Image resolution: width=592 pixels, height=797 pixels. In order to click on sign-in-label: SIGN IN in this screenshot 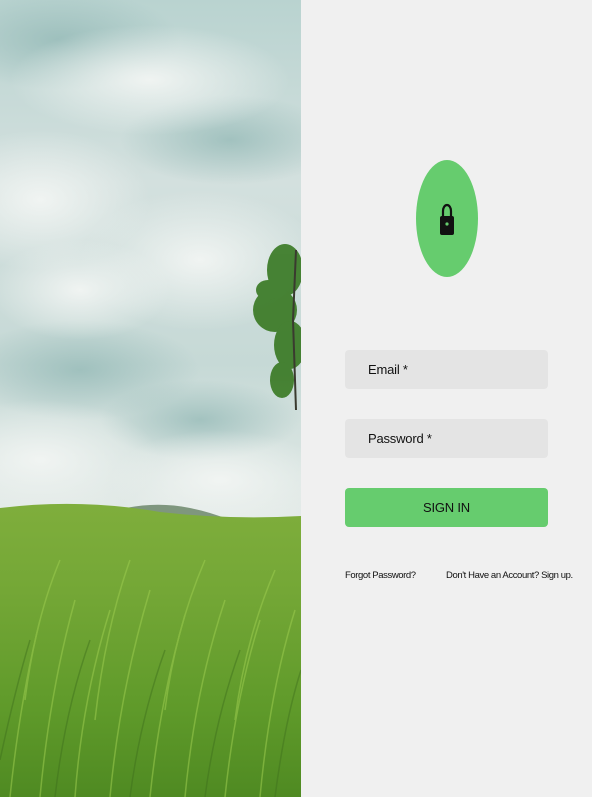, I will do `click(446, 507)`.